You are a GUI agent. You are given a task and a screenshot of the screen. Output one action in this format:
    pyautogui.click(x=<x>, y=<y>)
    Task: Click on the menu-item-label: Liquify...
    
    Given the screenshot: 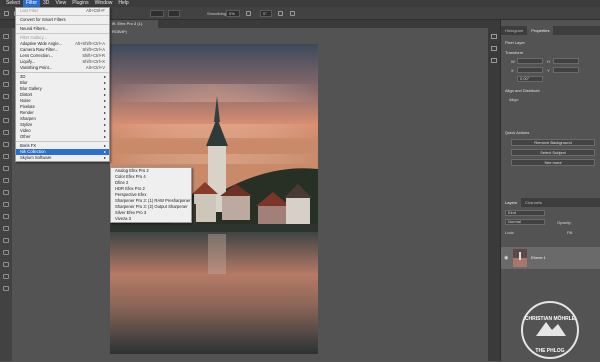 What is the action you would take?
    pyautogui.click(x=28, y=61)
    